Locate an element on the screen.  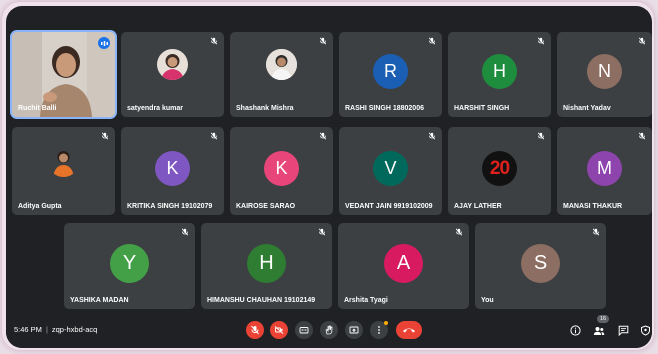
participant-name: KRITIKA SINGH 19102079 is located at coordinates (170, 206).